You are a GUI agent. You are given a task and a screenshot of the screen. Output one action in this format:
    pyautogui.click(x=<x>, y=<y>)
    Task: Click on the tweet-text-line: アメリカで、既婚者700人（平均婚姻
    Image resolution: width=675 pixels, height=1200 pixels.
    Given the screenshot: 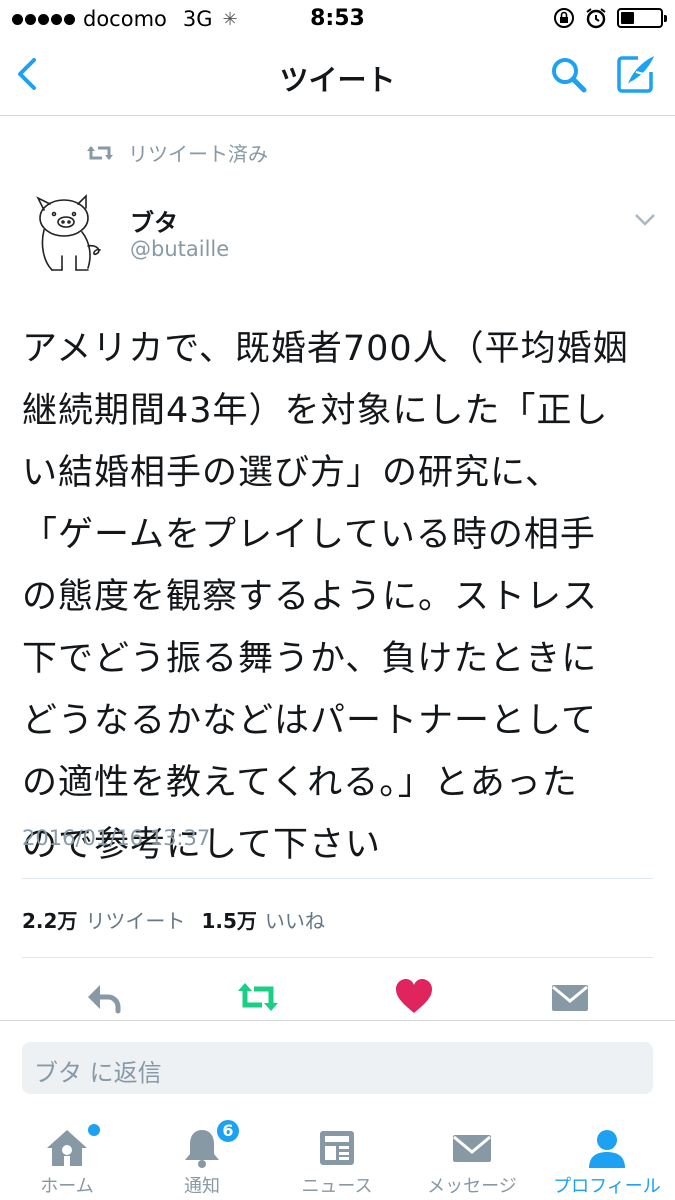 What is the action you would take?
    pyautogui.click(x=325, y=349)
    